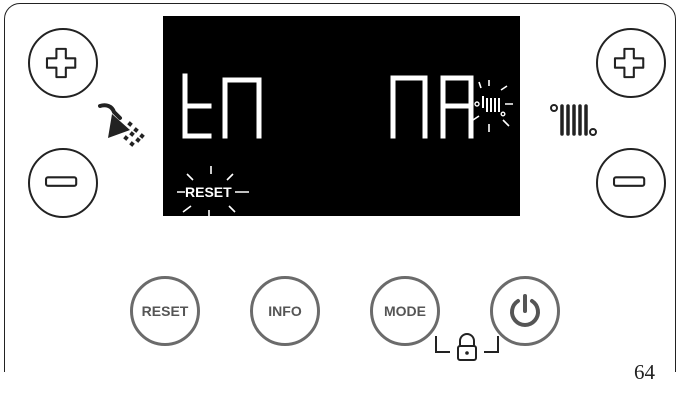 This screenshot has width=680, height=394. I want to click on info-button: INFO, so click(285, 311).